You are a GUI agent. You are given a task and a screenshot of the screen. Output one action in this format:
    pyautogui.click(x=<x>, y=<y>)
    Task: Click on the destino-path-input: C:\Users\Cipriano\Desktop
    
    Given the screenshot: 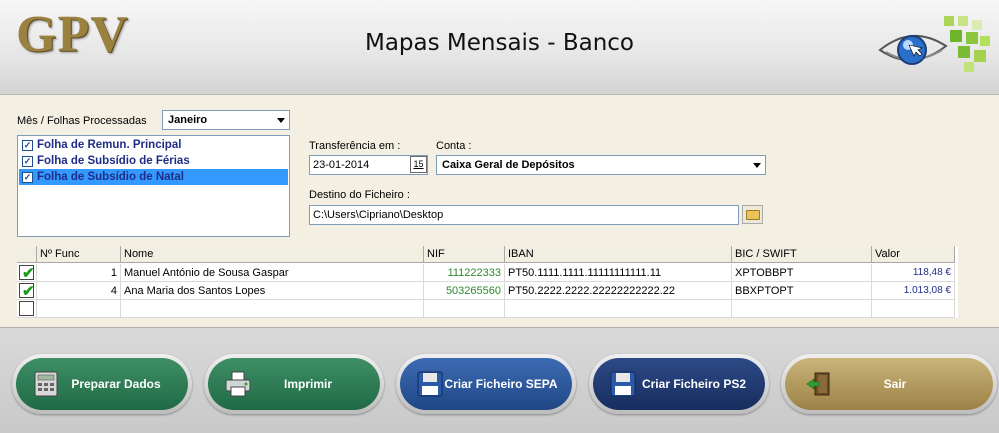 What is the action you would take?
    pyautogui.click(x=524, y=215)
    